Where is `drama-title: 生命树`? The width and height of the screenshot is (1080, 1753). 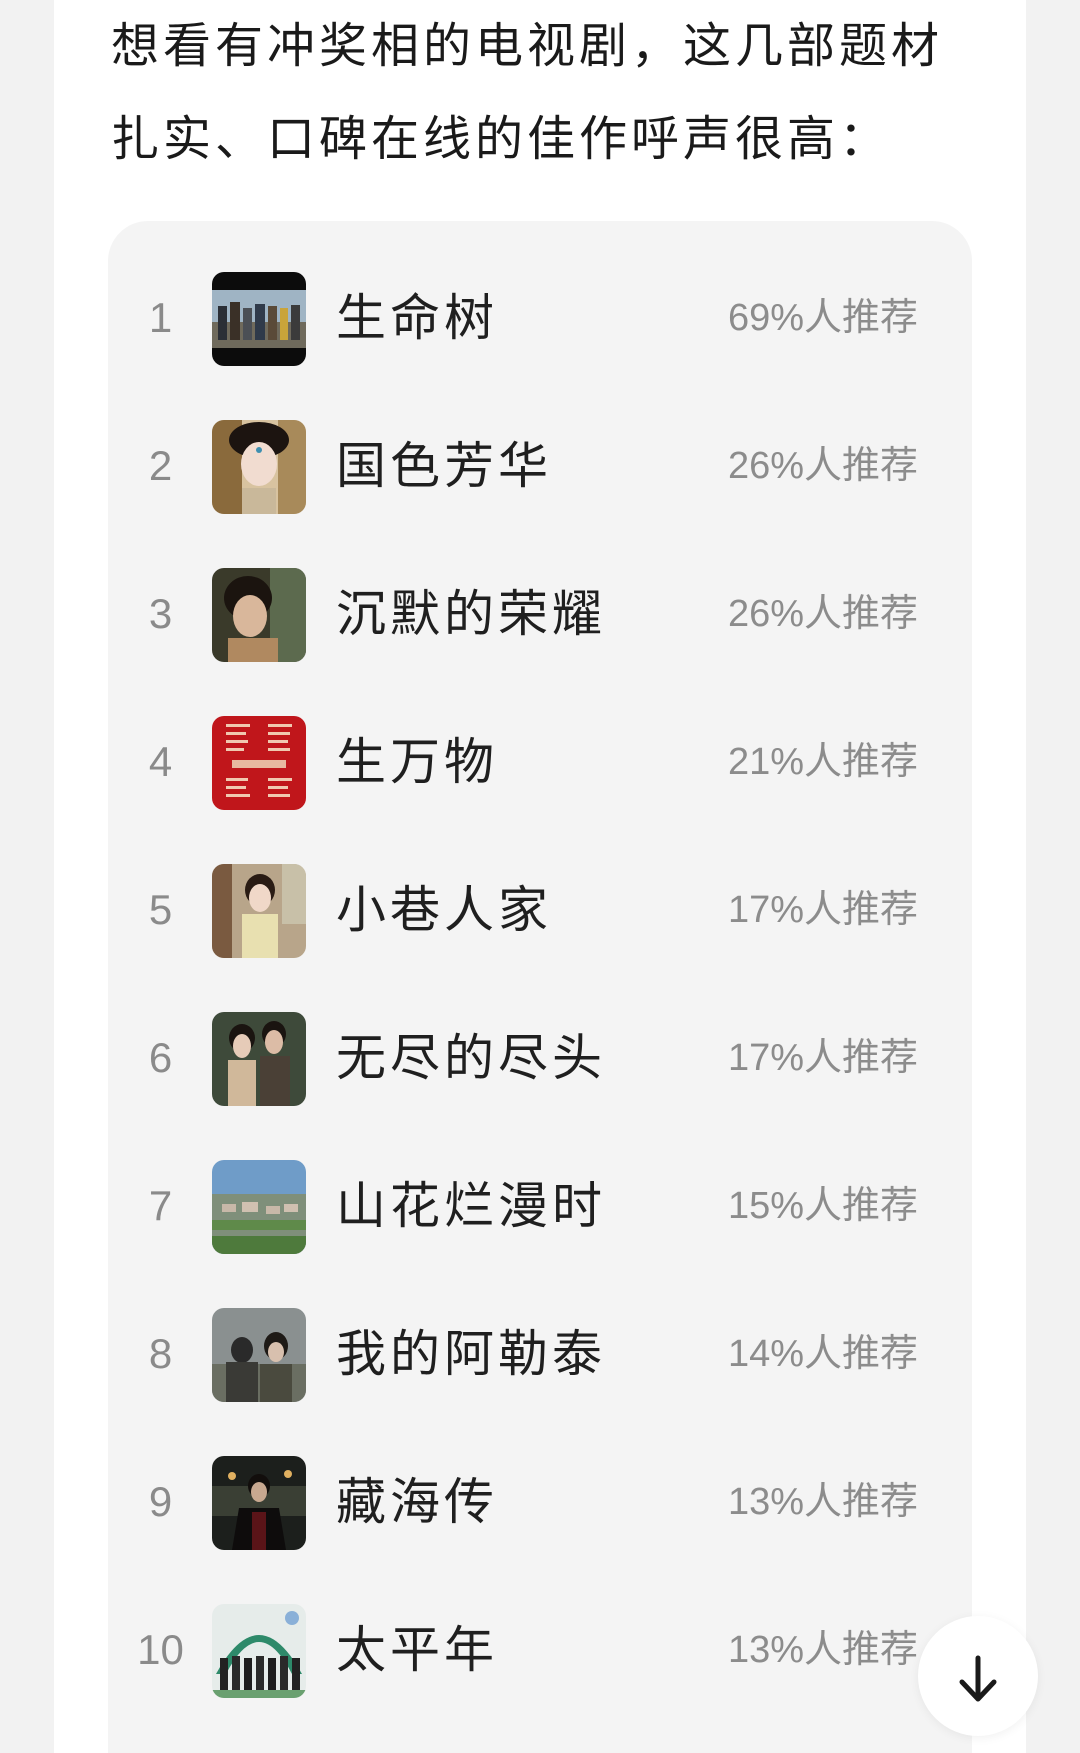
drama-title: 生命树 is located at coordinates (417, 318).